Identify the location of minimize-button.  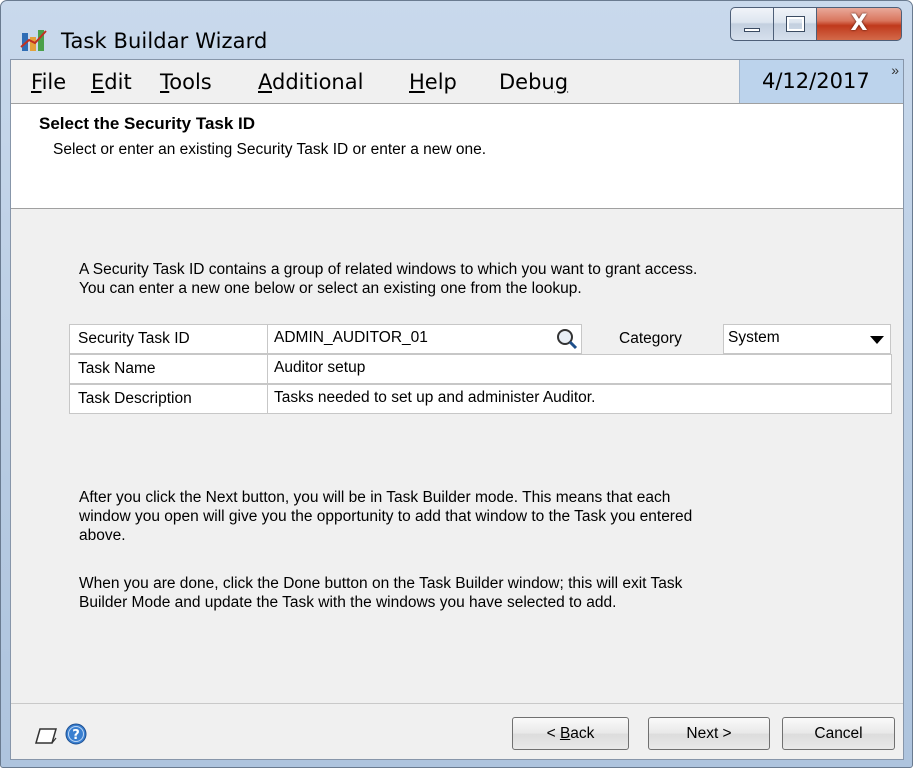
(751, 24).